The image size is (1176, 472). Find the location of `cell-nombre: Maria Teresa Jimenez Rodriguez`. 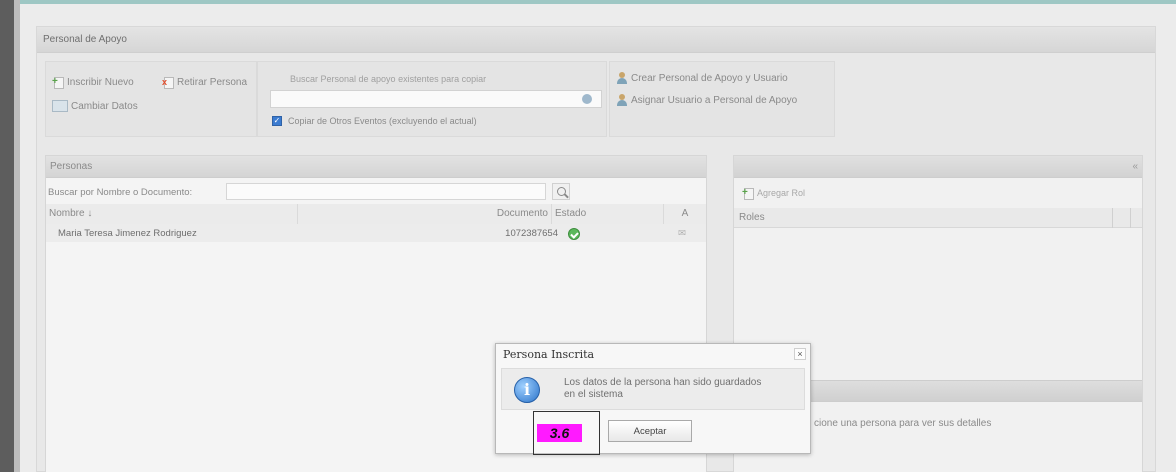

cell-nombre: Maria Teresa Jimenez Rodriguez is located at coordinates (127, 233).